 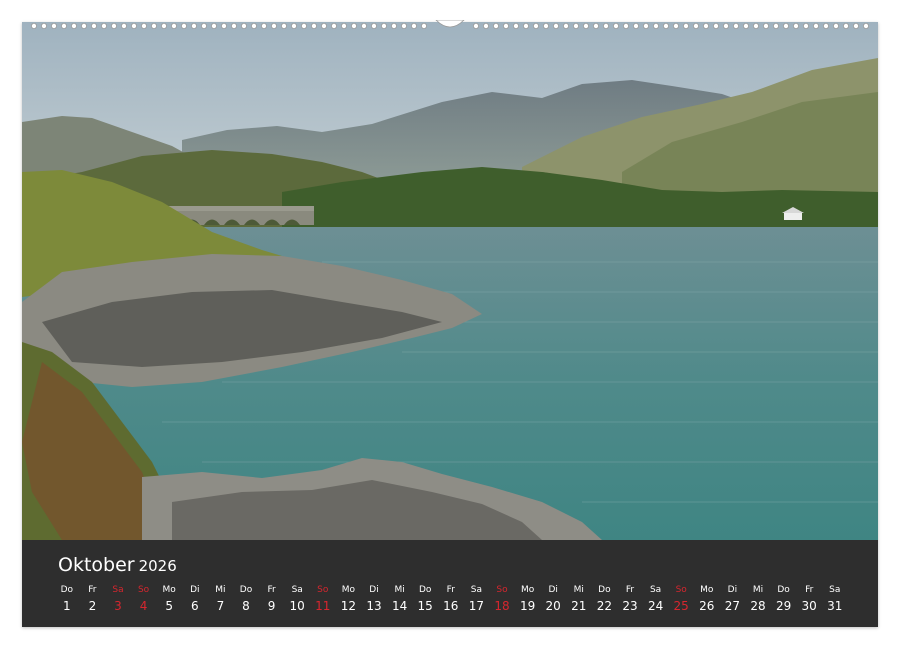 I want to click on day-cell: Fr 23, so click(x=630, y=599).